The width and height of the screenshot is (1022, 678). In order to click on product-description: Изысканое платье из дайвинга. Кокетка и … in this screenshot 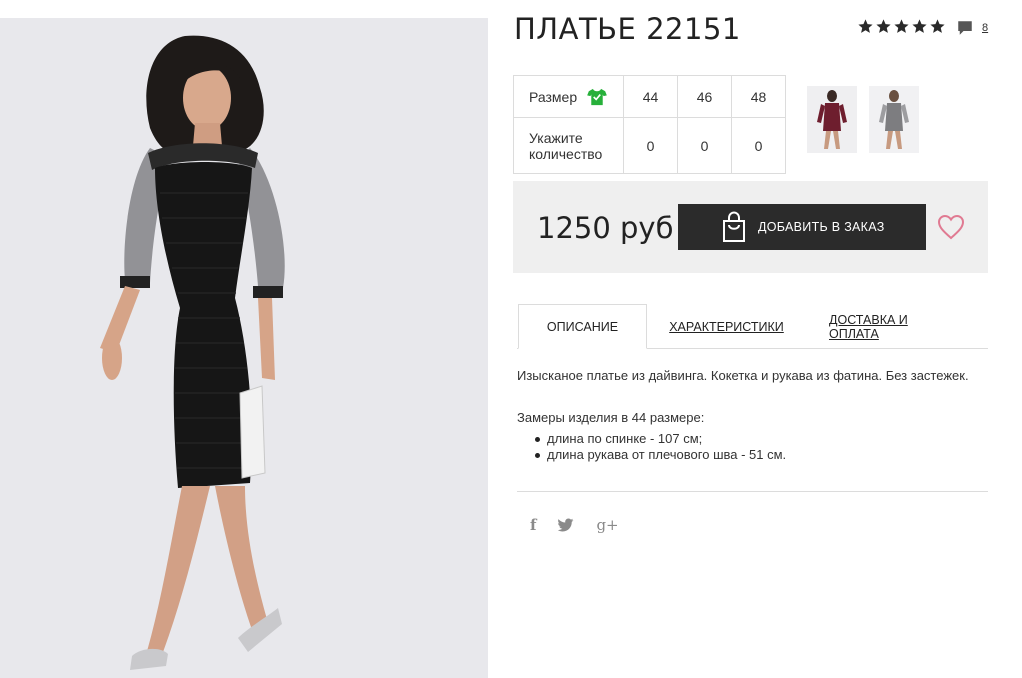, I will do `click(743, 375)`.